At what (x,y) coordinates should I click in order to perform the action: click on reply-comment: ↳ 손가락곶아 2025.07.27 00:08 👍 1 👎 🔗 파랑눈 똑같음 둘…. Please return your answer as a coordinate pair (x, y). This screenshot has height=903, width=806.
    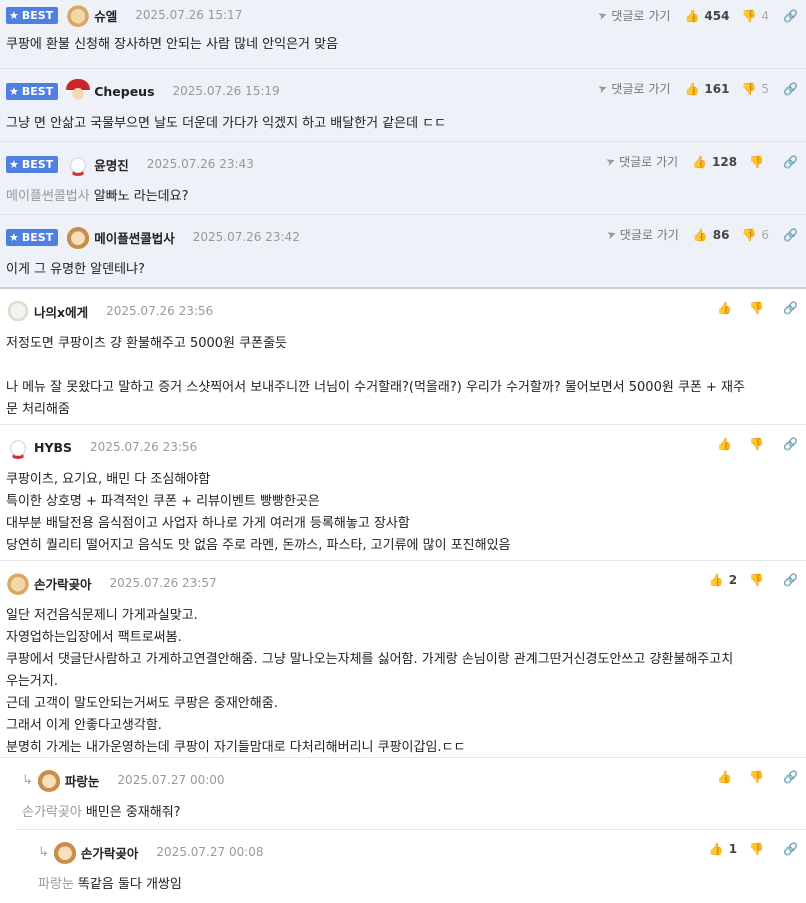
    Looking at the image, I should click on (419, 866).